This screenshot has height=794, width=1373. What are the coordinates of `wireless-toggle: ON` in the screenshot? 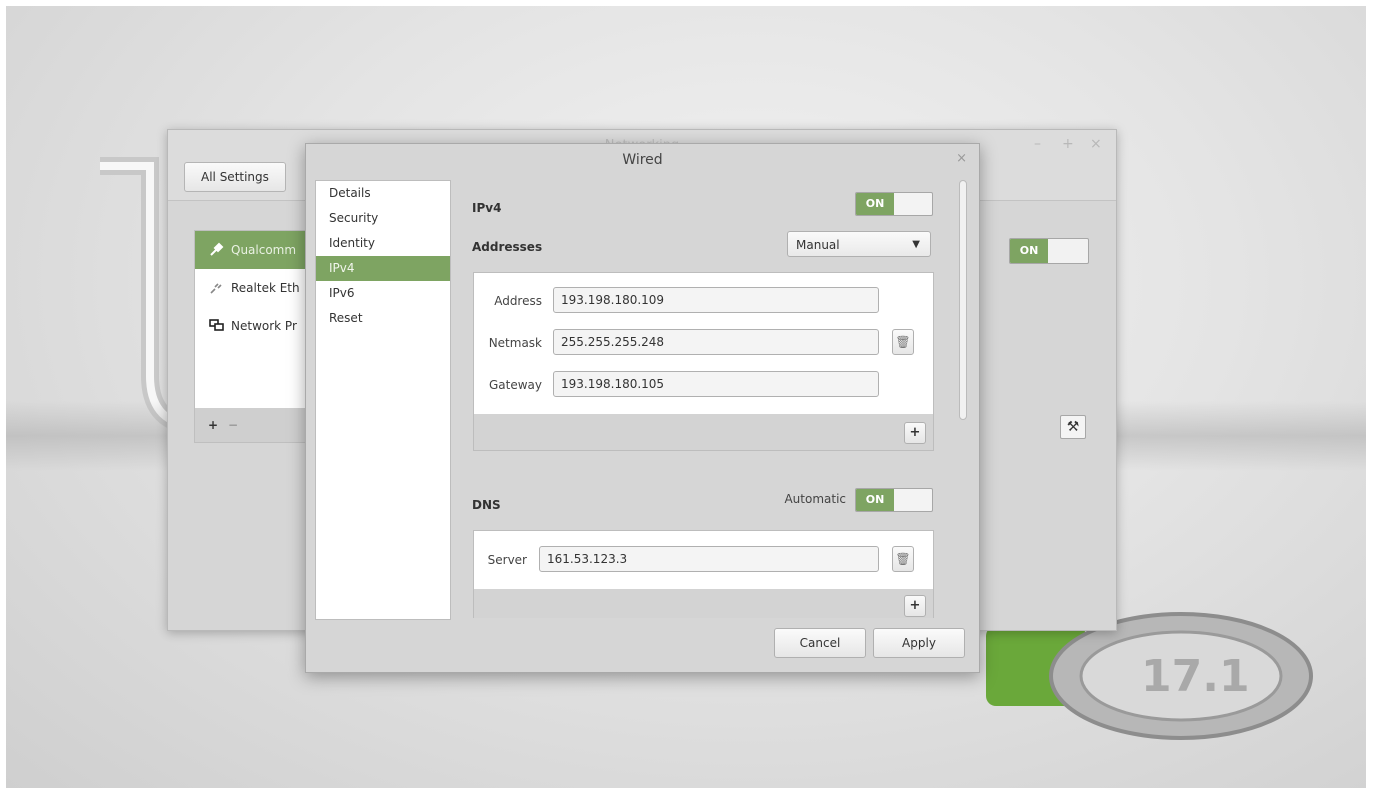 It's located at (1049, 251).